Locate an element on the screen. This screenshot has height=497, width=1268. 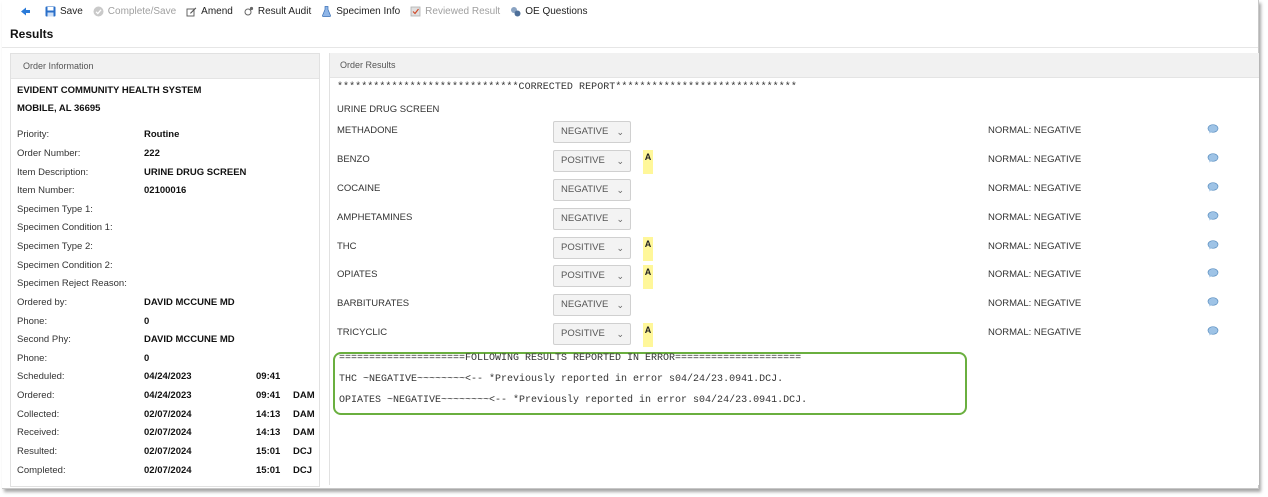
info-row-specimen-condition-2: Specimen Condition 2: is located at coordinates (65, 265).